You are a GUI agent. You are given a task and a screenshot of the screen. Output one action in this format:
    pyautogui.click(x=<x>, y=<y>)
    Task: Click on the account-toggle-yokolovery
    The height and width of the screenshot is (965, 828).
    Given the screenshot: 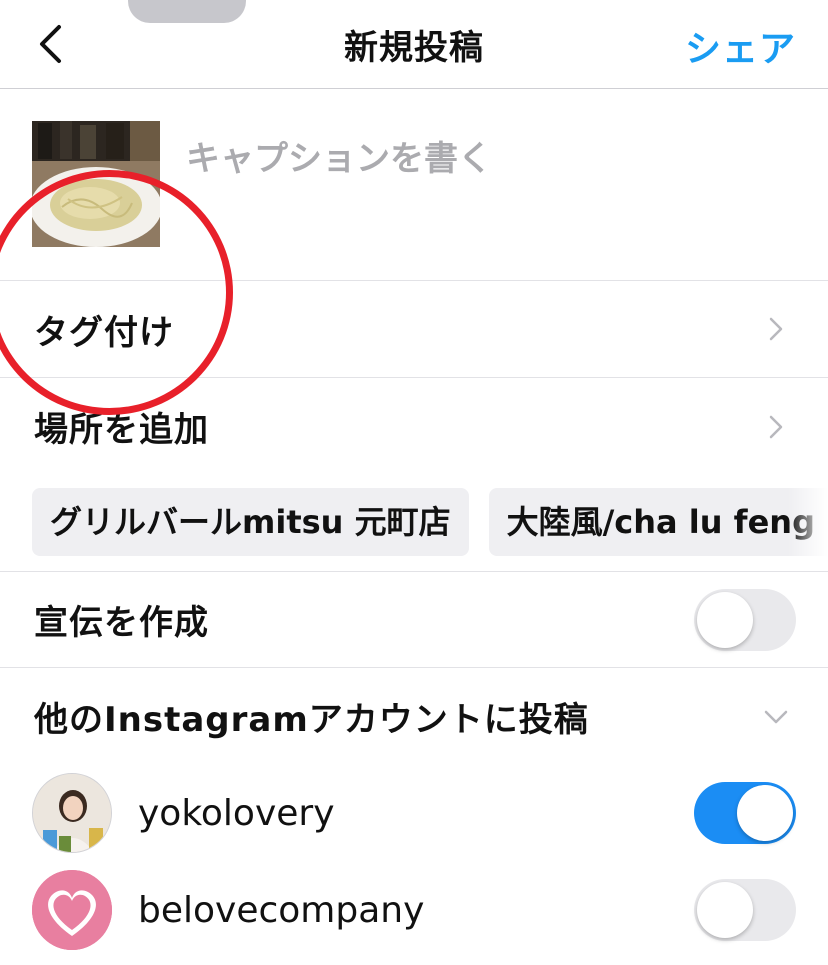 What is the action you would take?
    pyautogui.click(x=745, y=813)
    